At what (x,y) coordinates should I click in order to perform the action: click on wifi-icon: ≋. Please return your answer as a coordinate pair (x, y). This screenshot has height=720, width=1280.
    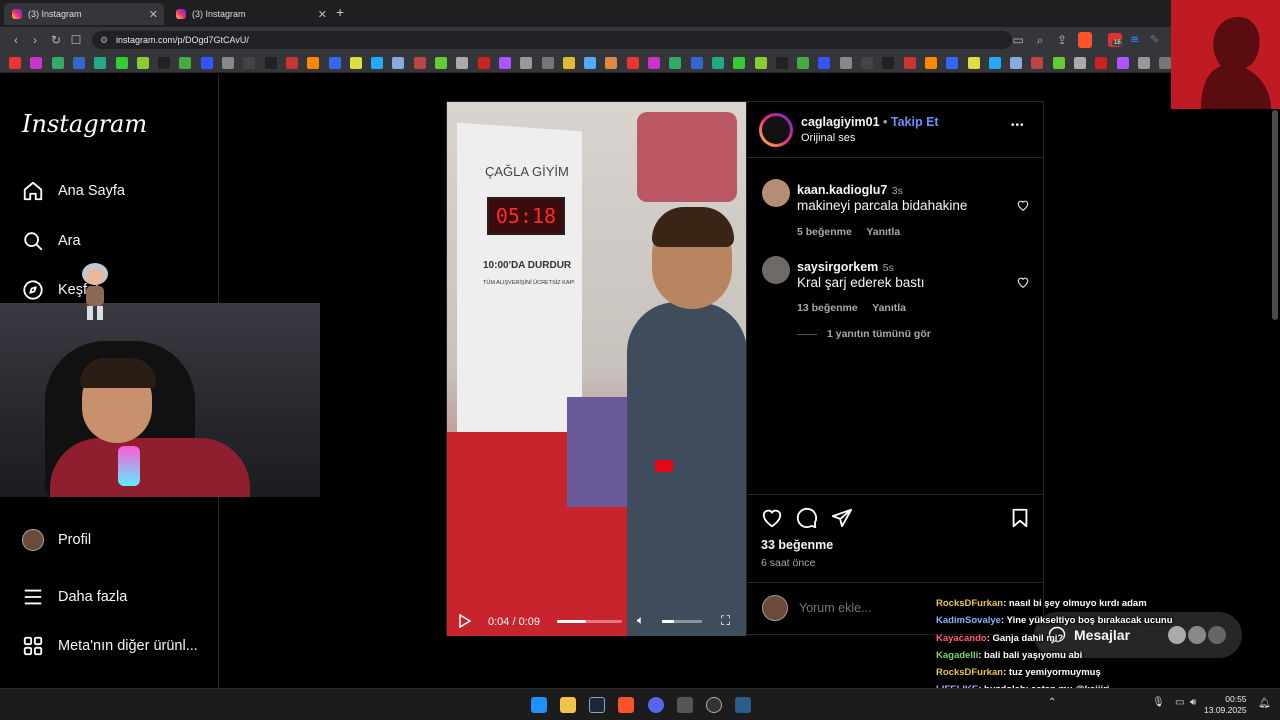
    Looking at the image, I should click on (1136, 40).